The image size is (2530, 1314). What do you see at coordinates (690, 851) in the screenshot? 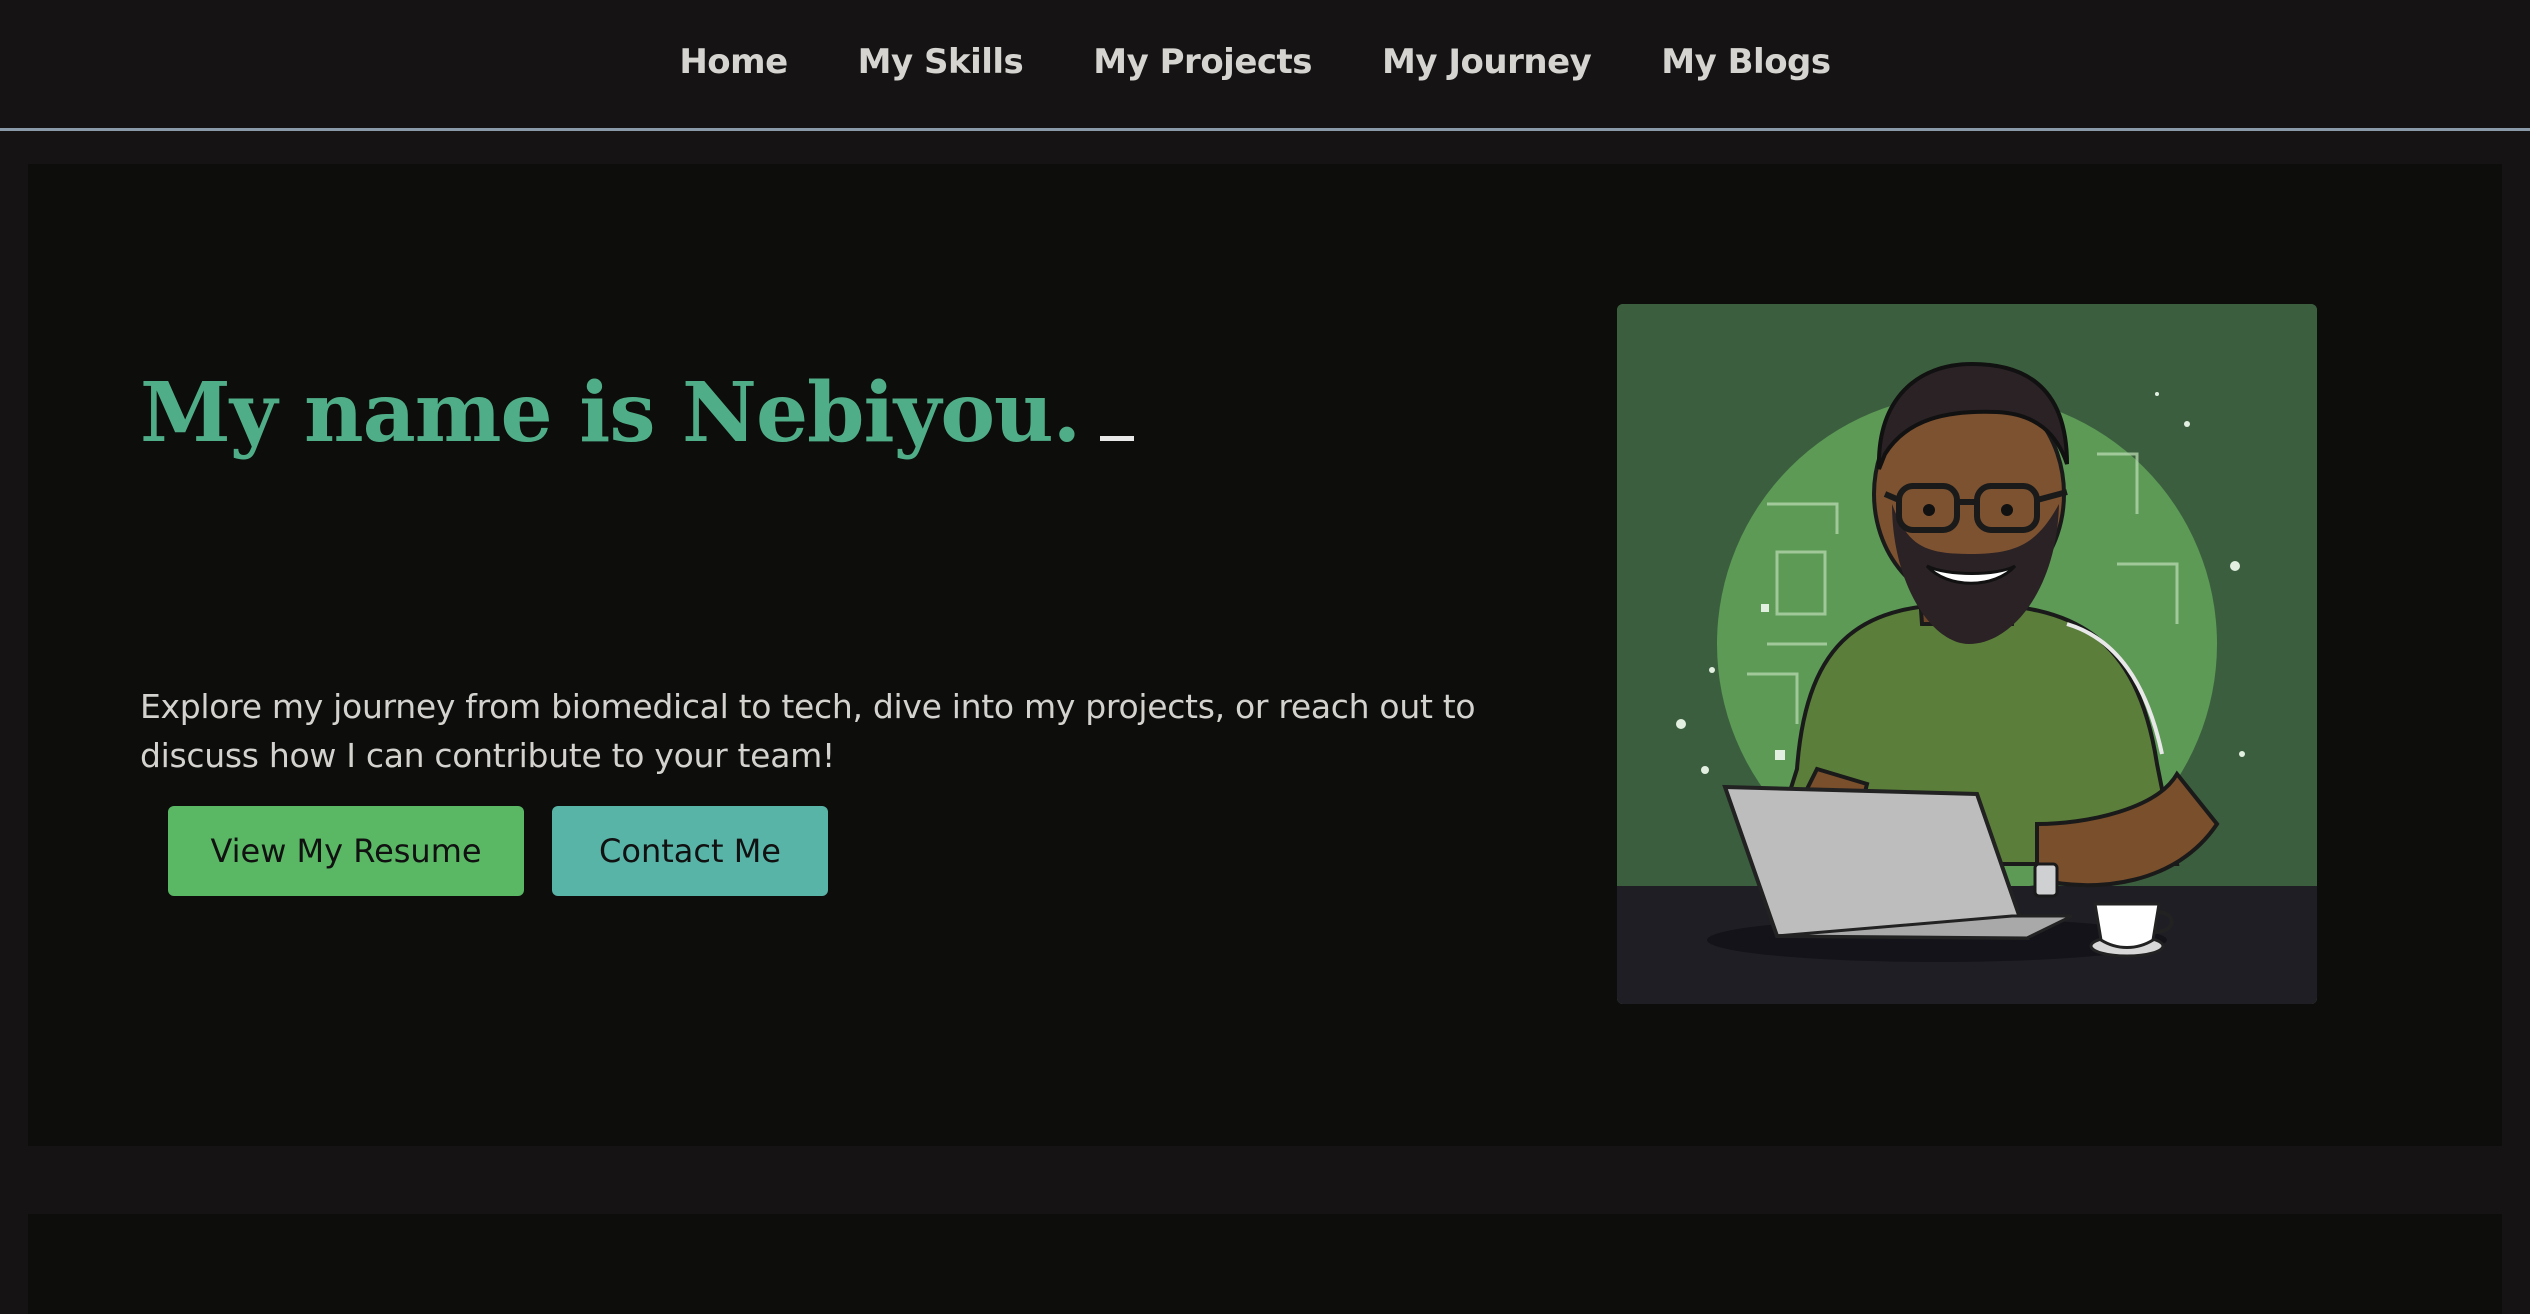
I see `contact-me-button: Contact Me` at bounding box center [690, 851].